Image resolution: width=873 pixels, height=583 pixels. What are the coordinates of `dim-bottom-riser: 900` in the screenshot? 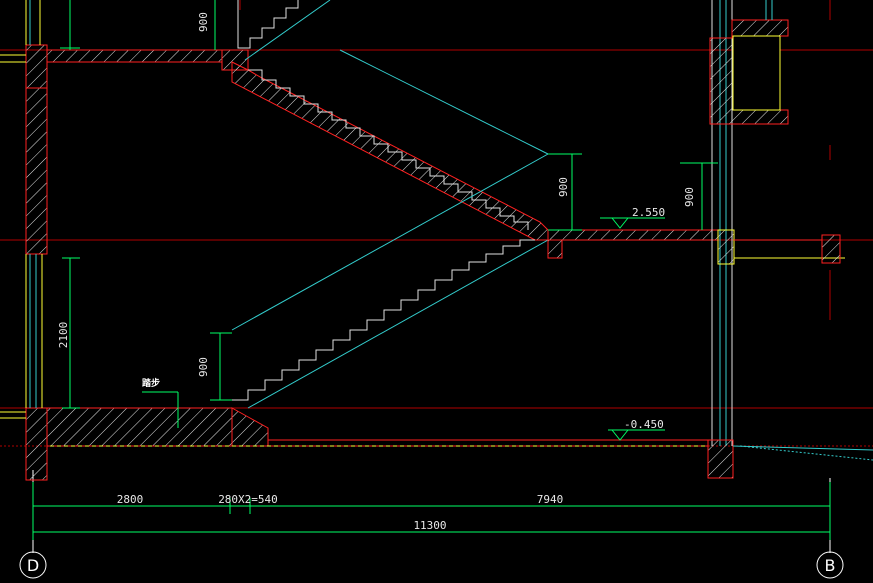 It's located at (203, 367).